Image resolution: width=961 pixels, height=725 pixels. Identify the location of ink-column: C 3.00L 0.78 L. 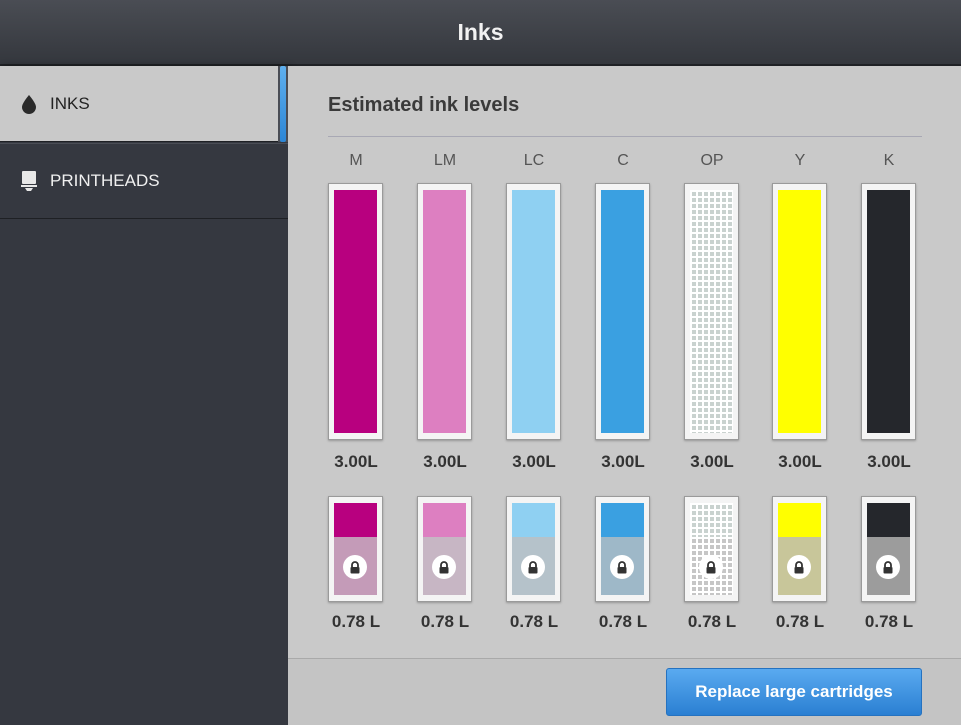
(623, 397).